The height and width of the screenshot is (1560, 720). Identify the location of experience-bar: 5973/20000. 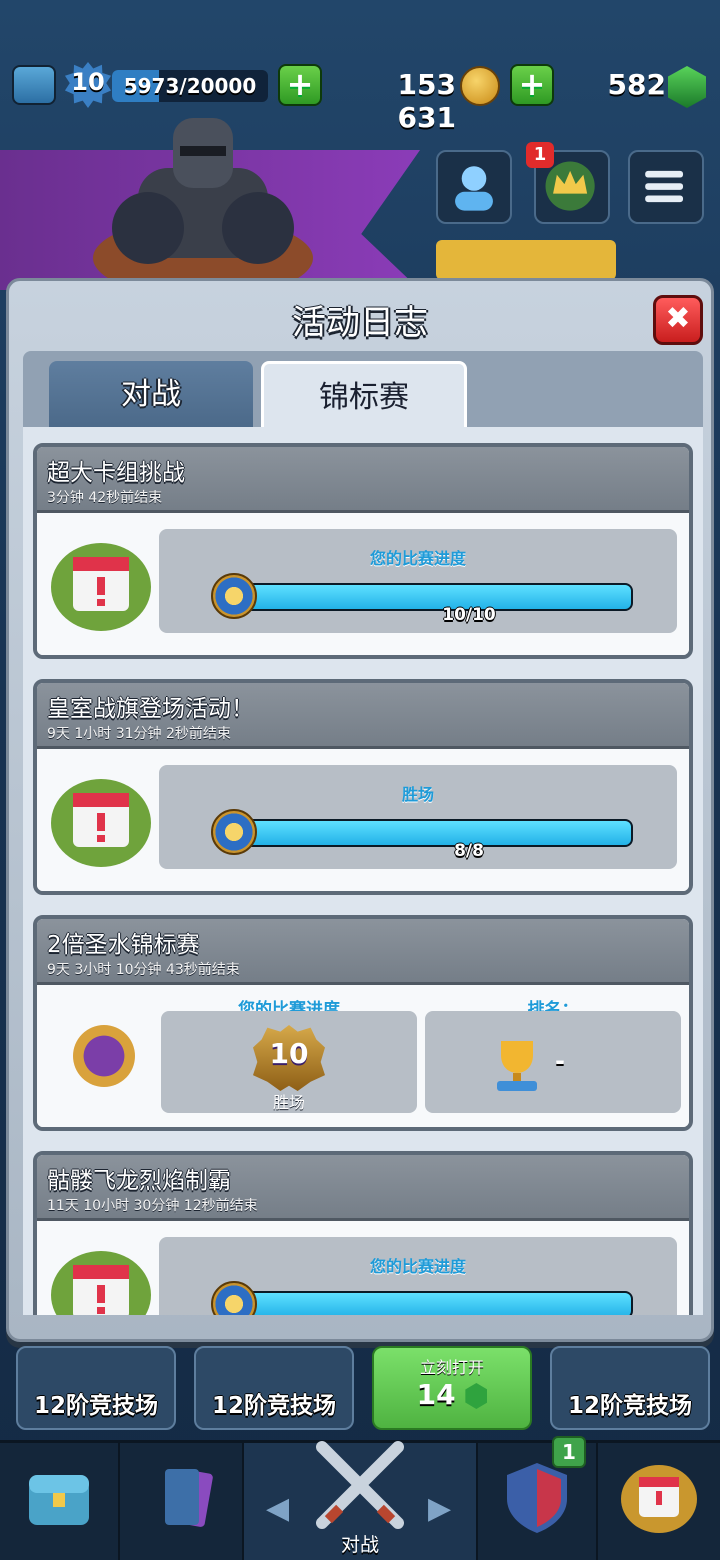
(190, 86).